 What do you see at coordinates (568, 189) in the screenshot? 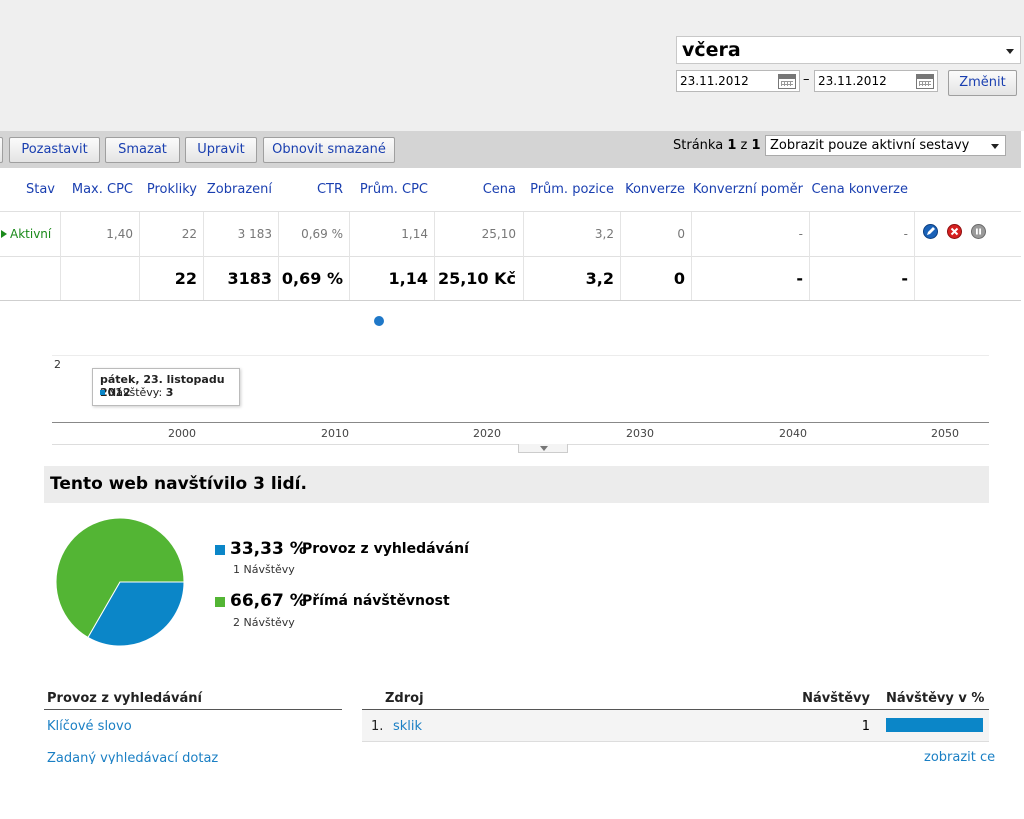
I see `header-avg-position: Prům. pozice` at bounding box center [568, 189].